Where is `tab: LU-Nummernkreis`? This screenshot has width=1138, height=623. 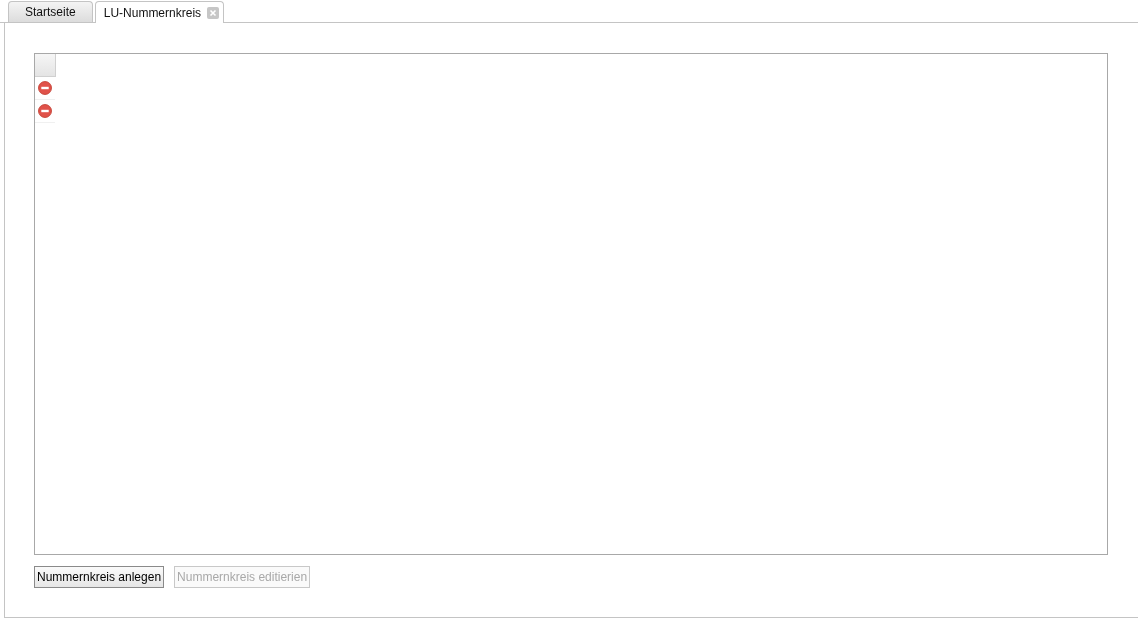
tab: LU-Nummernkreis is located at coordinates (159, 12).